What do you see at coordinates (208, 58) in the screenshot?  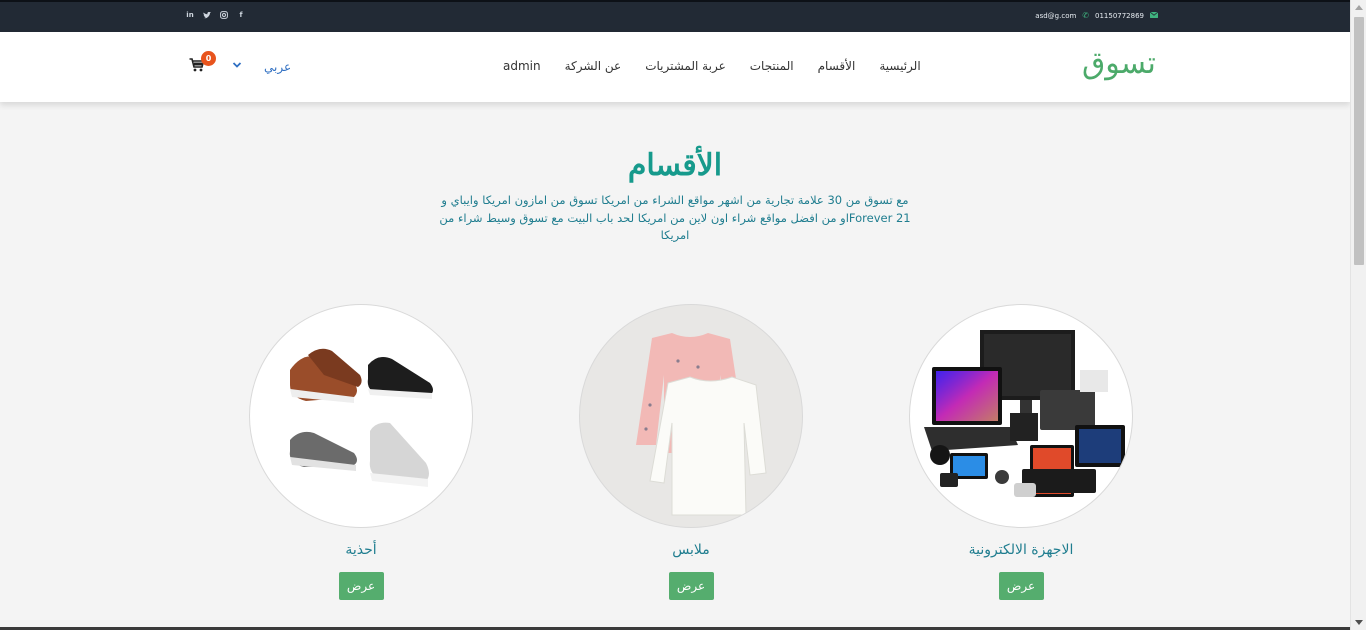 I see `cart-count-badge: 0` at bounding box center [208, 58].